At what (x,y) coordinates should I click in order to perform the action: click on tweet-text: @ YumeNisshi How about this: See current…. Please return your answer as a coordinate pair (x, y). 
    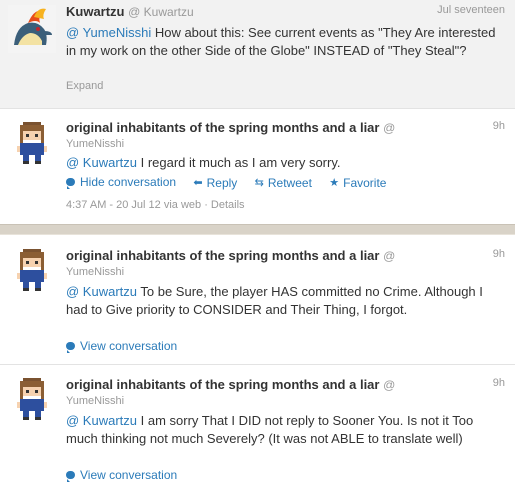
    Looking at the image, I should click on (284, 41).